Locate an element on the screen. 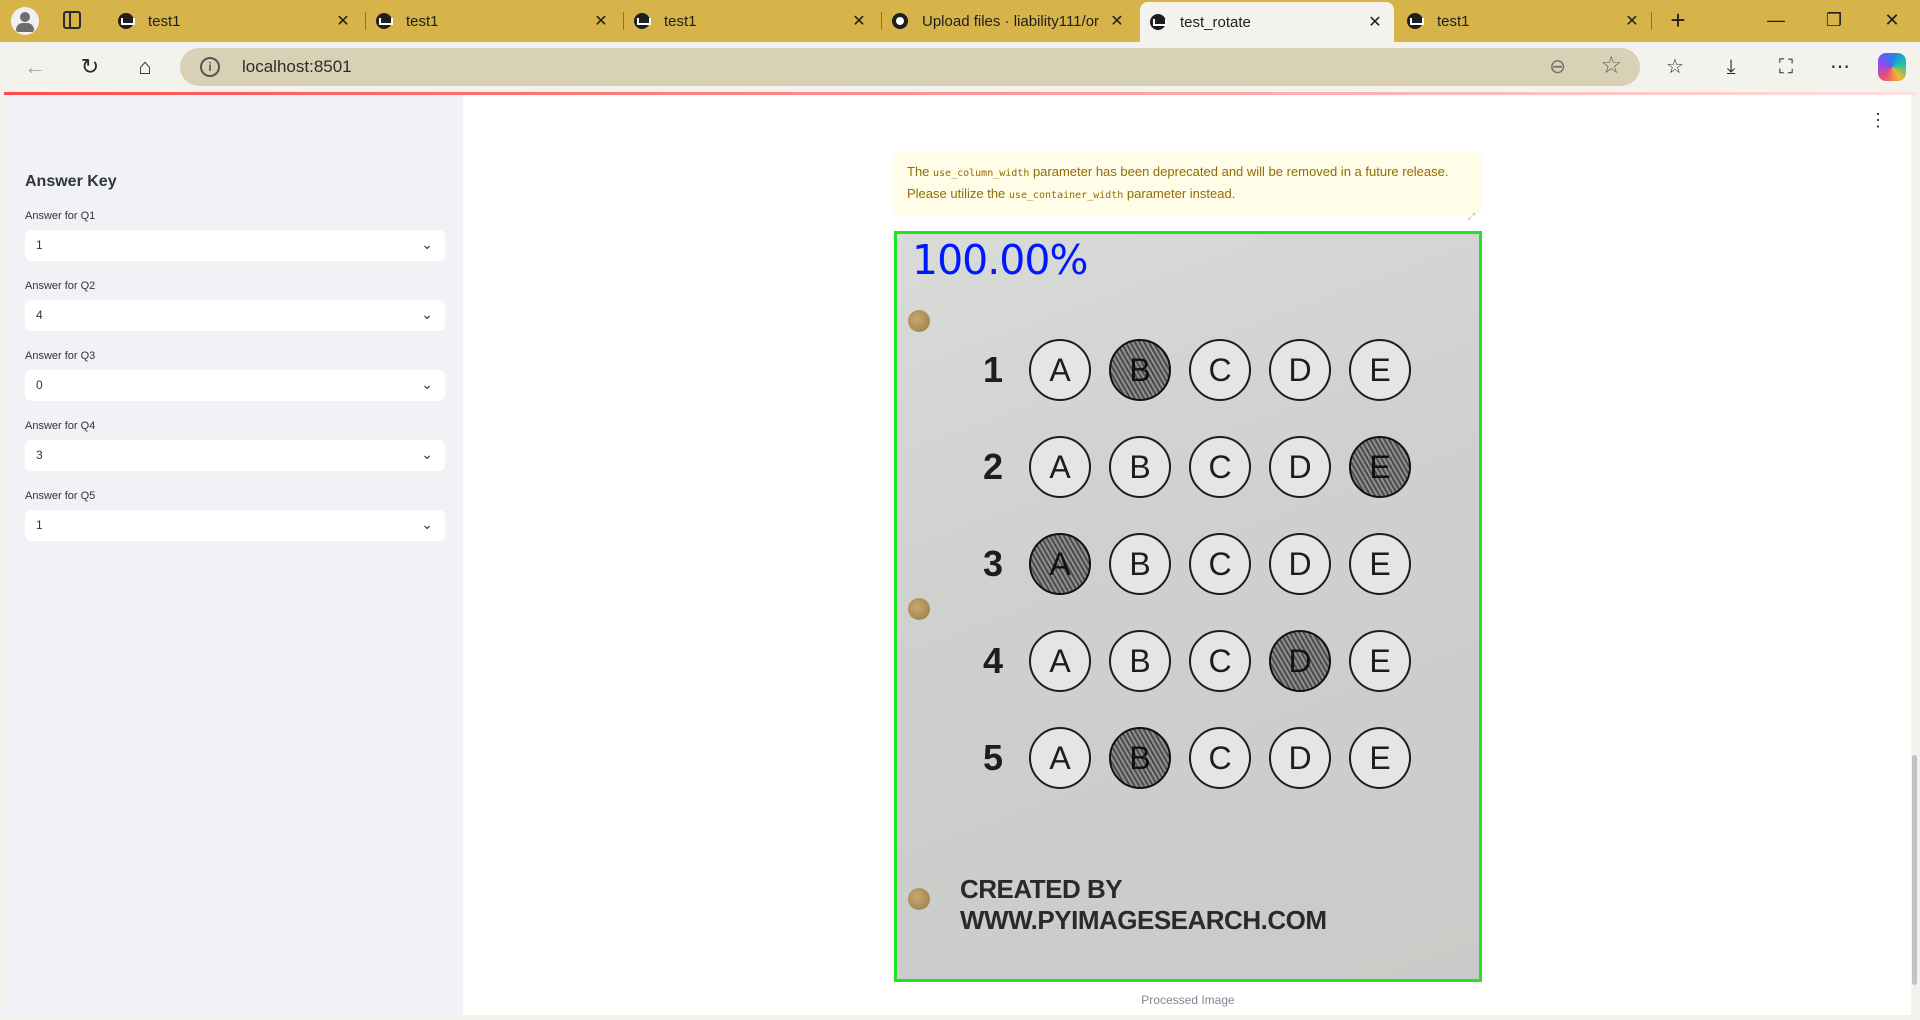 This screenshot has width=1920, height=1020. downloads-icon: ⤓ is located at coordinates (1731, 67).